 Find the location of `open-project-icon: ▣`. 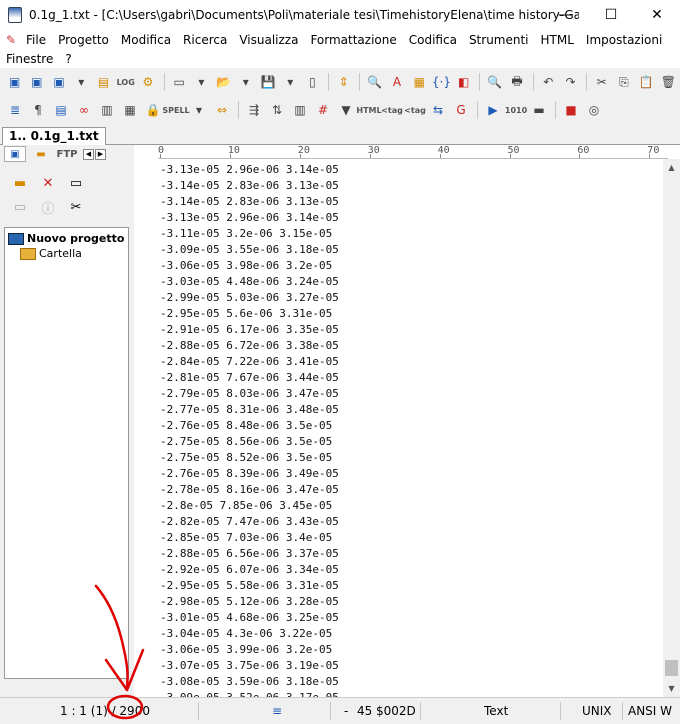

open-project-icon: ▣ is located at coordinates (36, 82).